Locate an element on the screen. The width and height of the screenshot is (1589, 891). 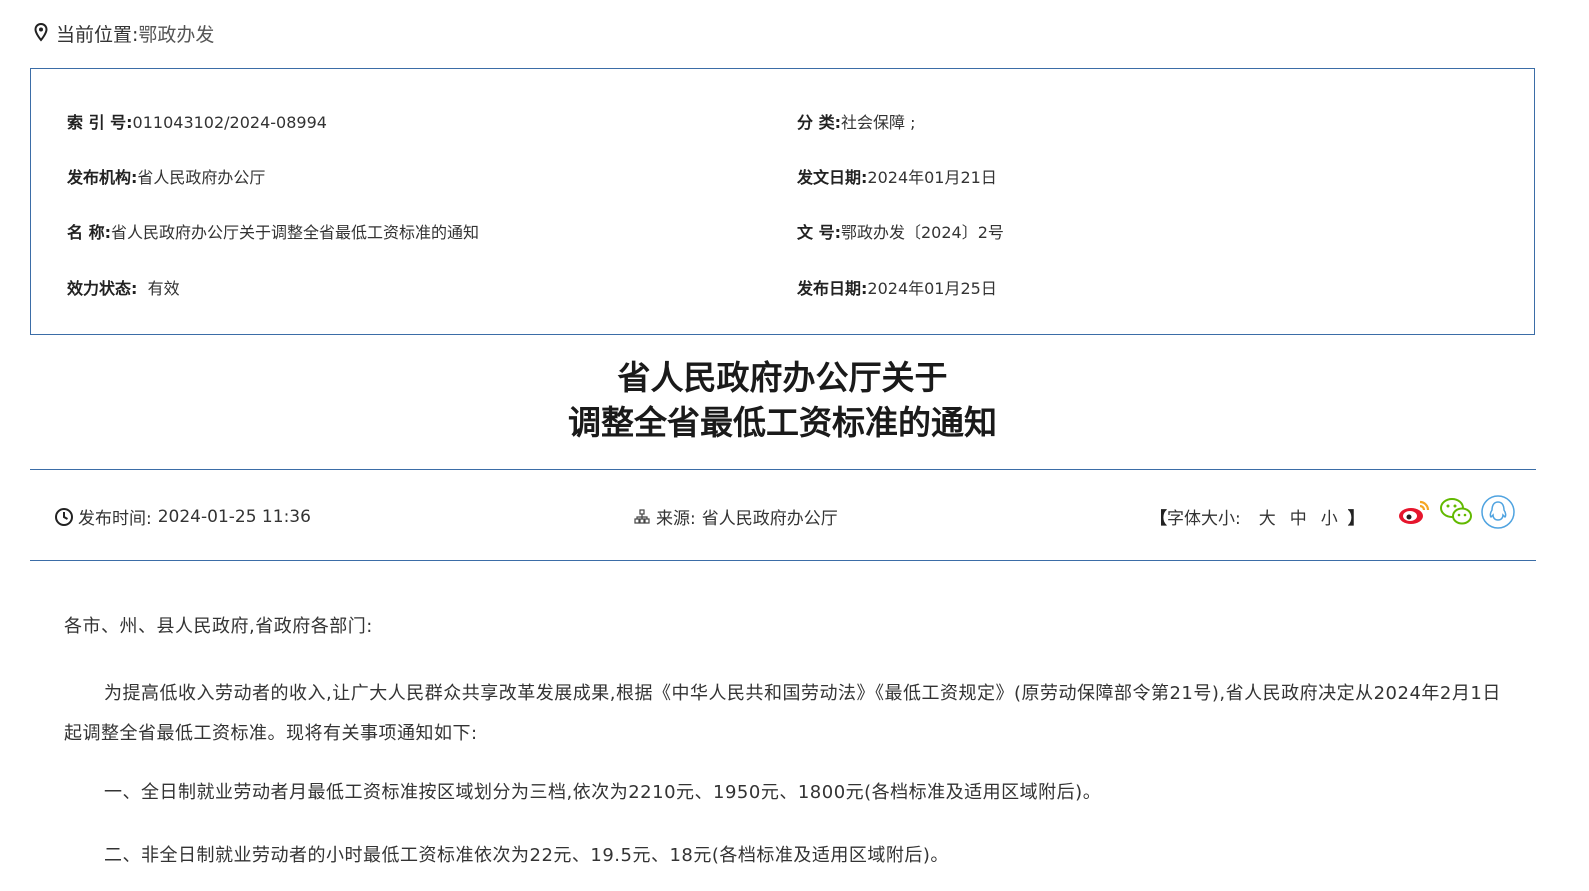
meta-doc-number-value: 鄂政办发〔2024〕2号 is located at coordinates (922, 232).